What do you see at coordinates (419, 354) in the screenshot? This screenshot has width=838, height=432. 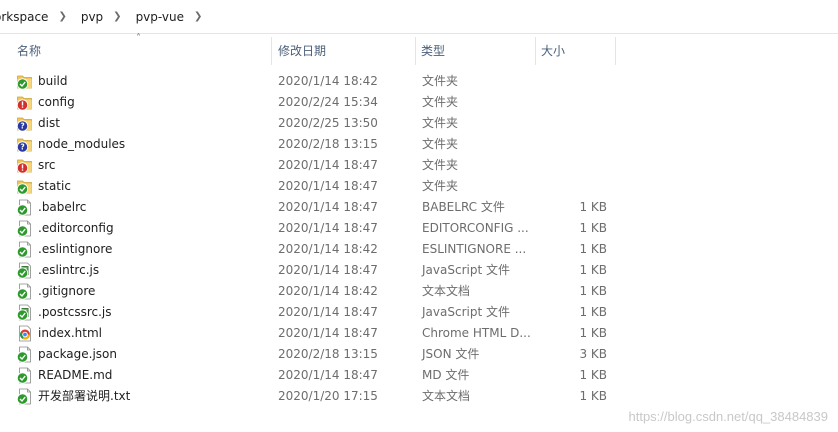 I see `file-row: package.json 2020/2/18 13:15 JSON 文件 3 KB` at bounding box center [419, 354].